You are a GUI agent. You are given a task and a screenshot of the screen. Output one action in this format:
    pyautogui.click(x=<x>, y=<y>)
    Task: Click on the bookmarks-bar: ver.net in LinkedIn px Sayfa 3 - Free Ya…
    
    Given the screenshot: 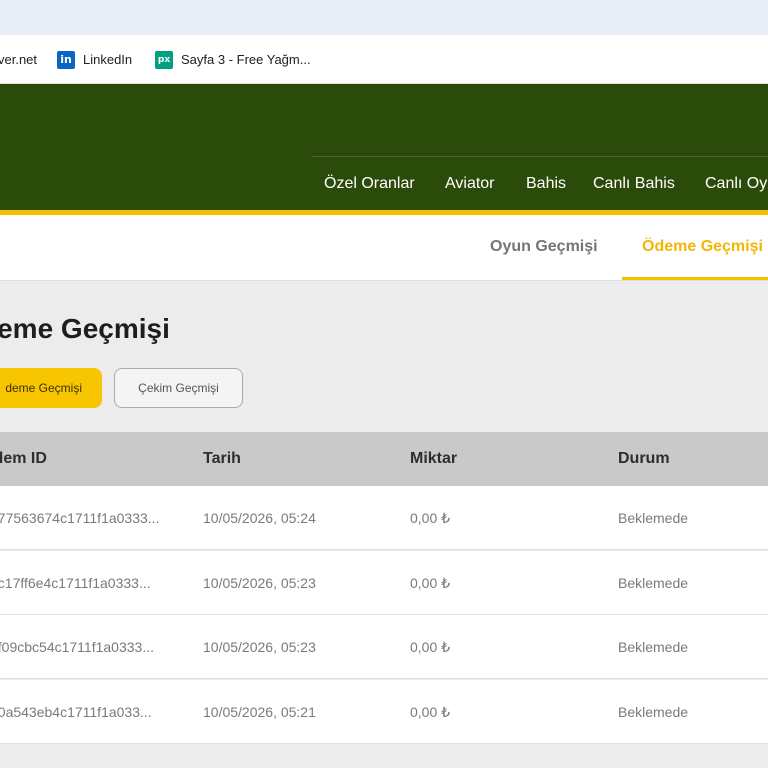 What is the action you would take?
    pyautogui.click(x=384, y=59)
    